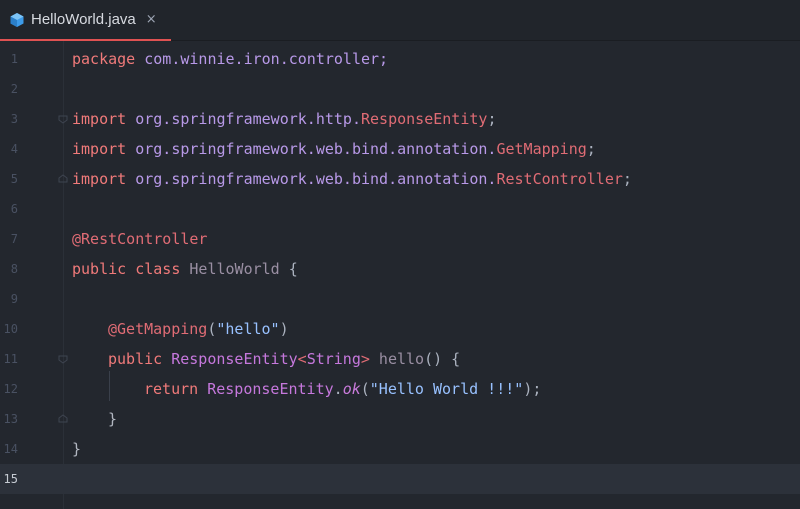  I want to click on class-name: RestController, so click(559, 179).